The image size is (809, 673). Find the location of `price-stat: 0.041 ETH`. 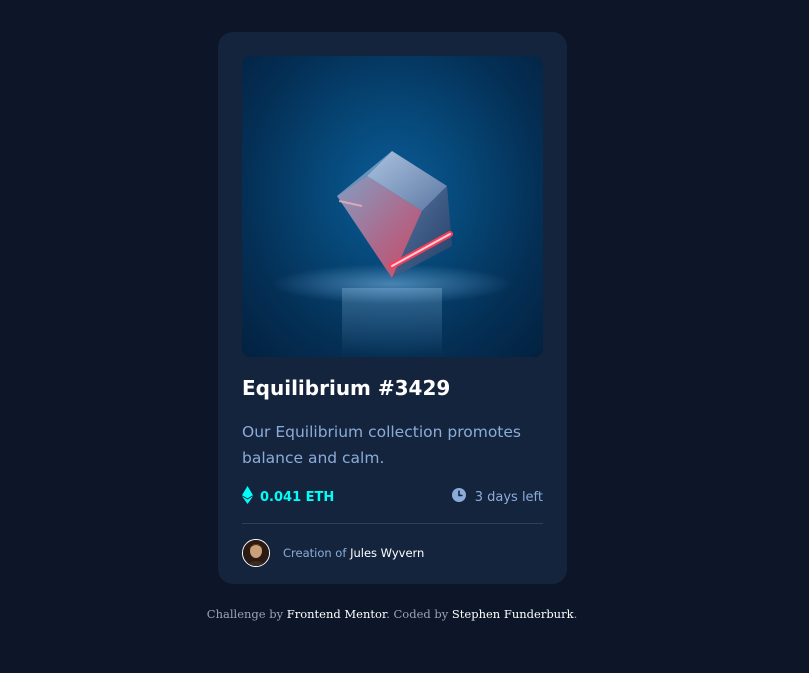

price-stat: 0.041 ETH is located at coordinates (288, 497).